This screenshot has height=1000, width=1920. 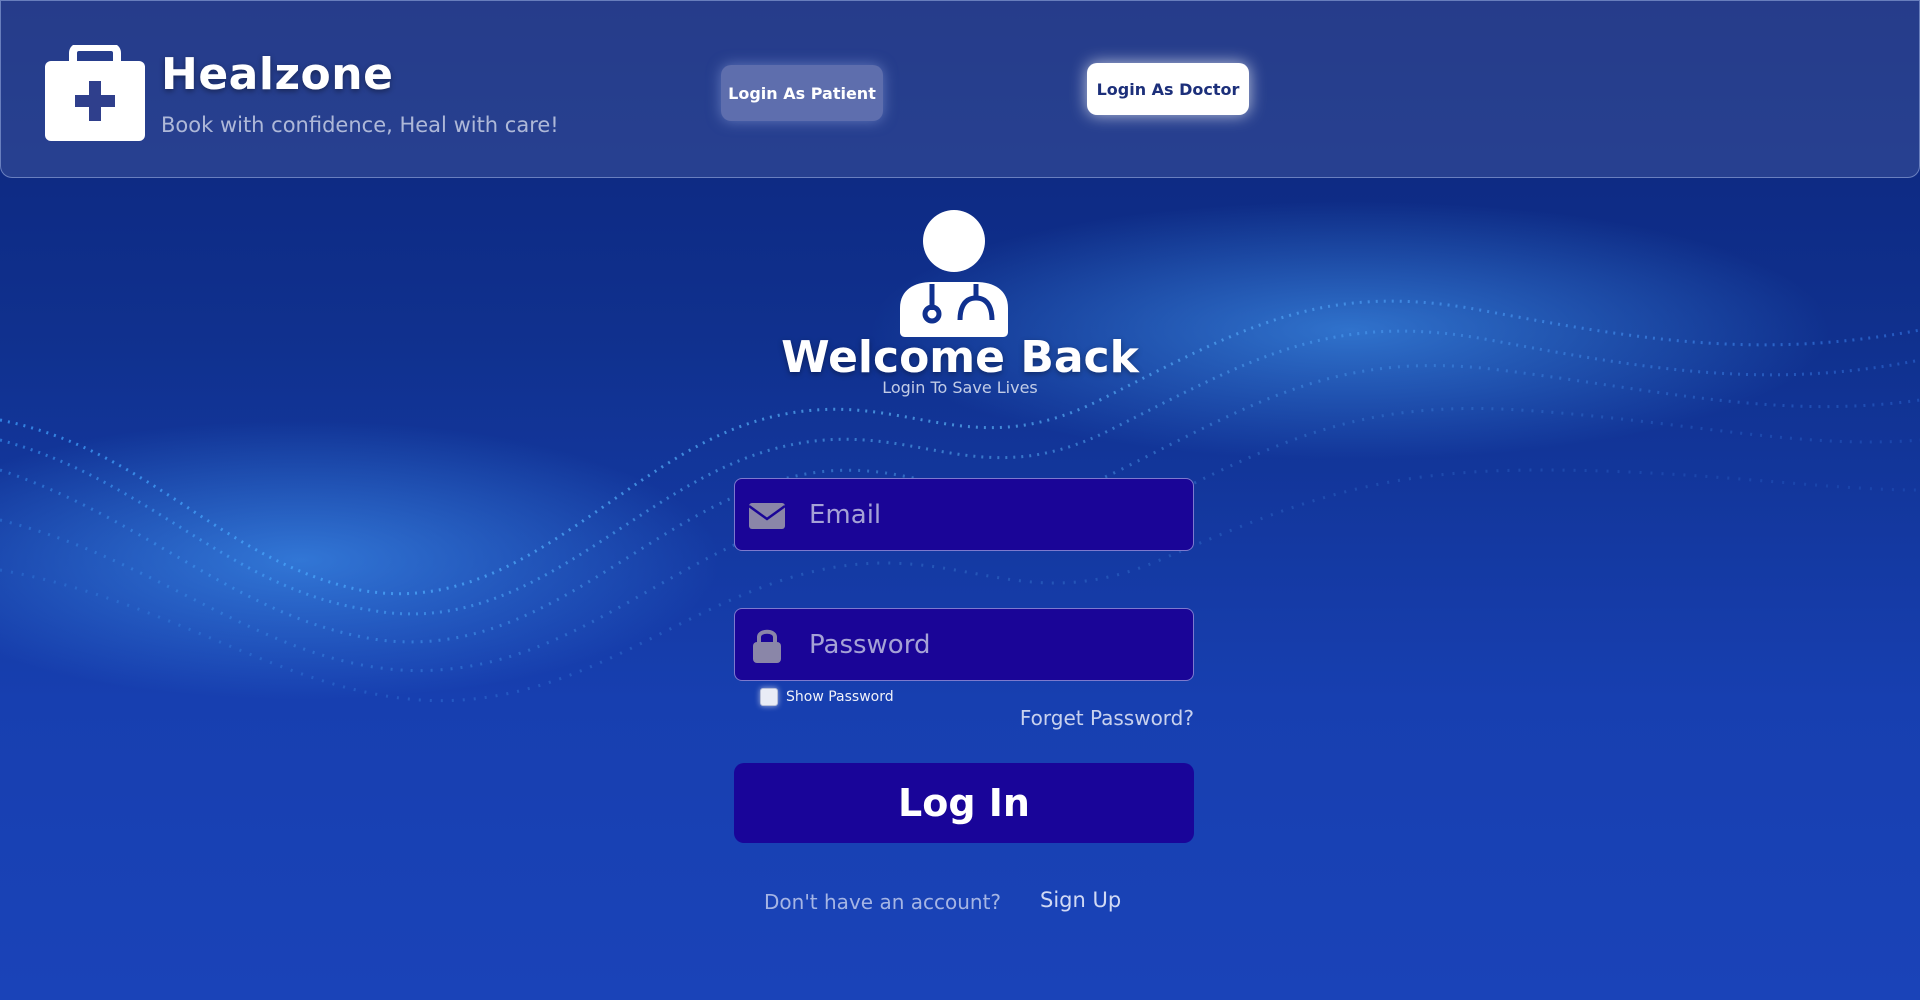 What do you see at coordinates (954, 273) in the screenshot?
I see `doctor-icon` at bounding box center [954, 273].